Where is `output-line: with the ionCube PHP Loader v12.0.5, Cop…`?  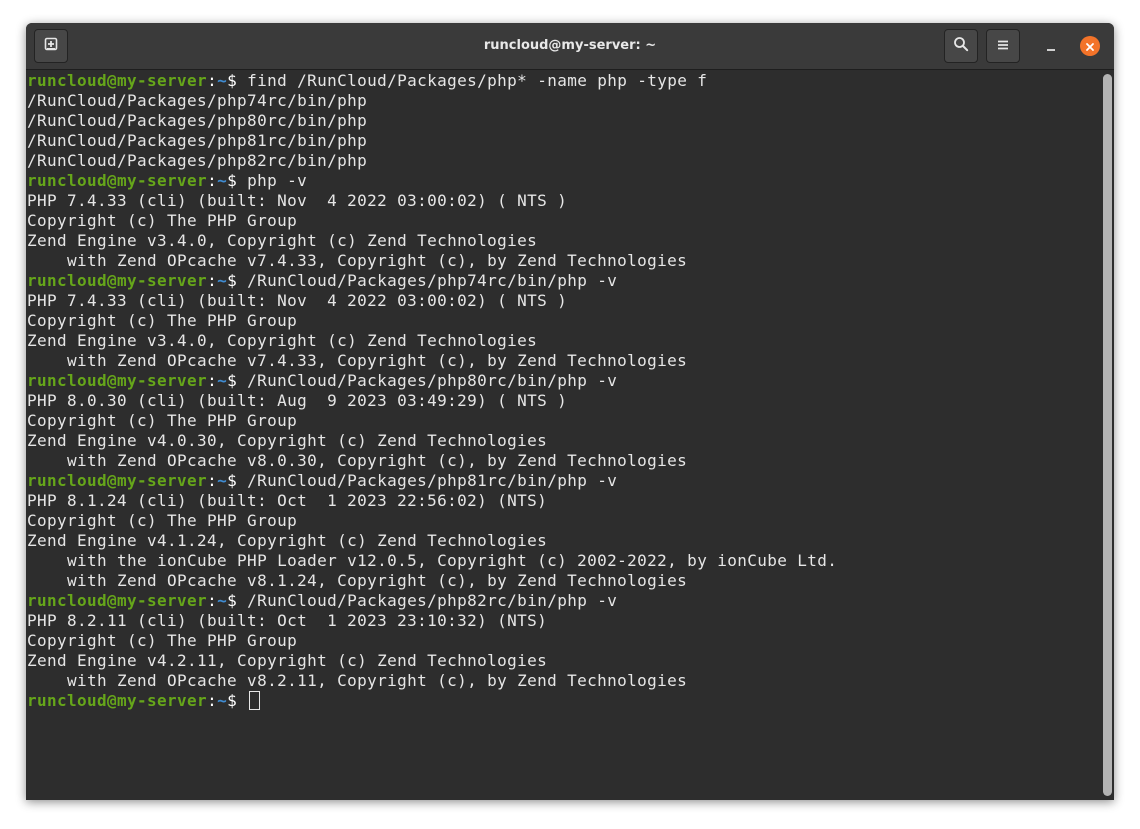
output-line: with the ionCube PHP Loader v12.0.5, Cop… is located at coordinates (432, 560).